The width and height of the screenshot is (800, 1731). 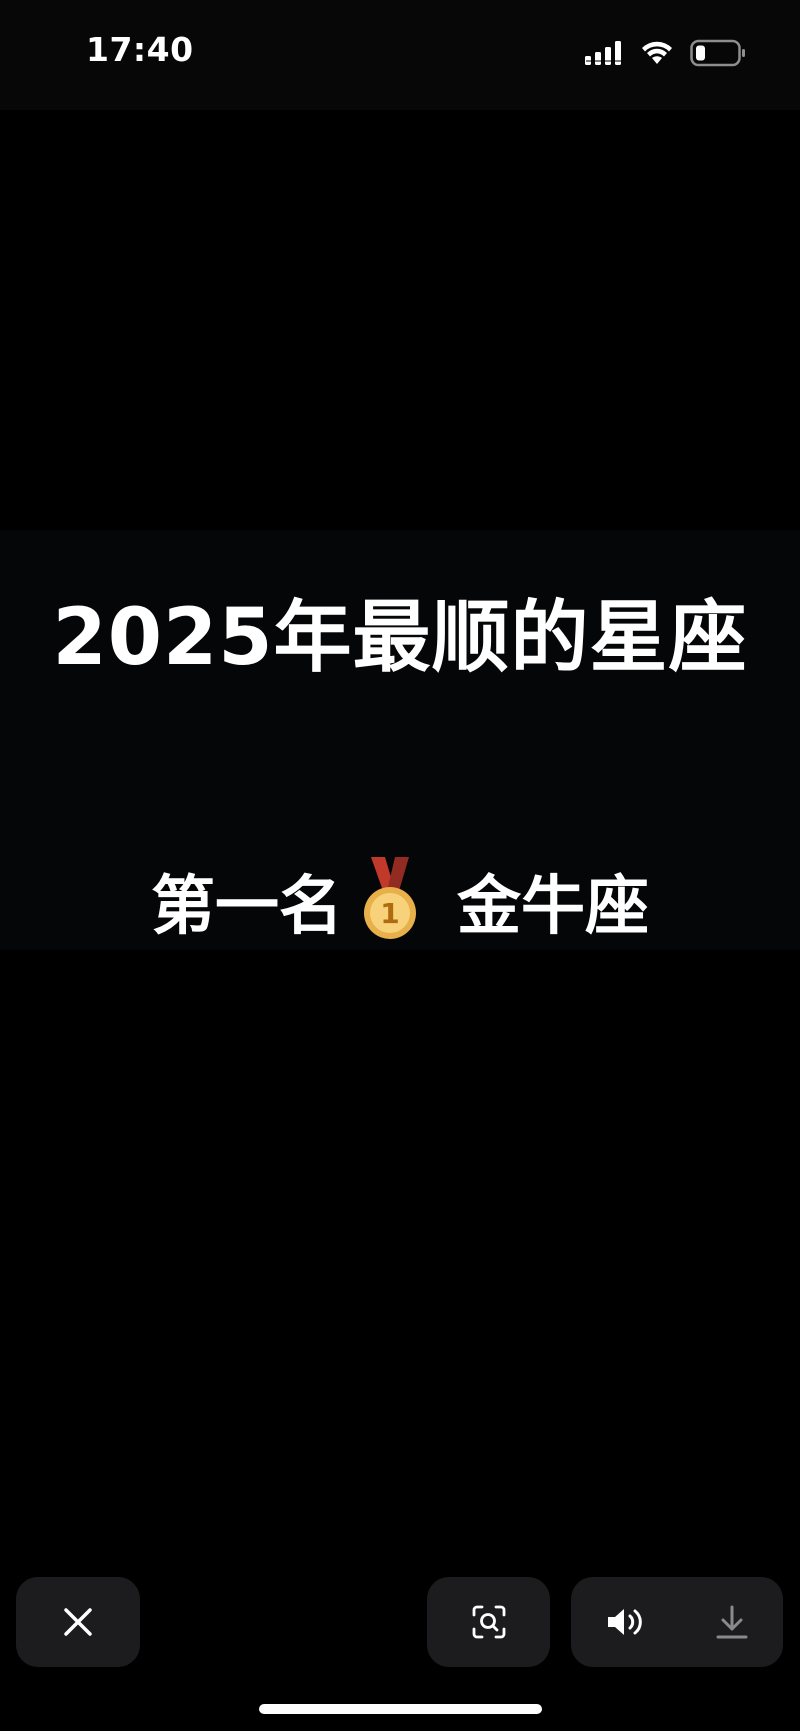 I want to click on visual-search-button, so click(x=488, y=1622).